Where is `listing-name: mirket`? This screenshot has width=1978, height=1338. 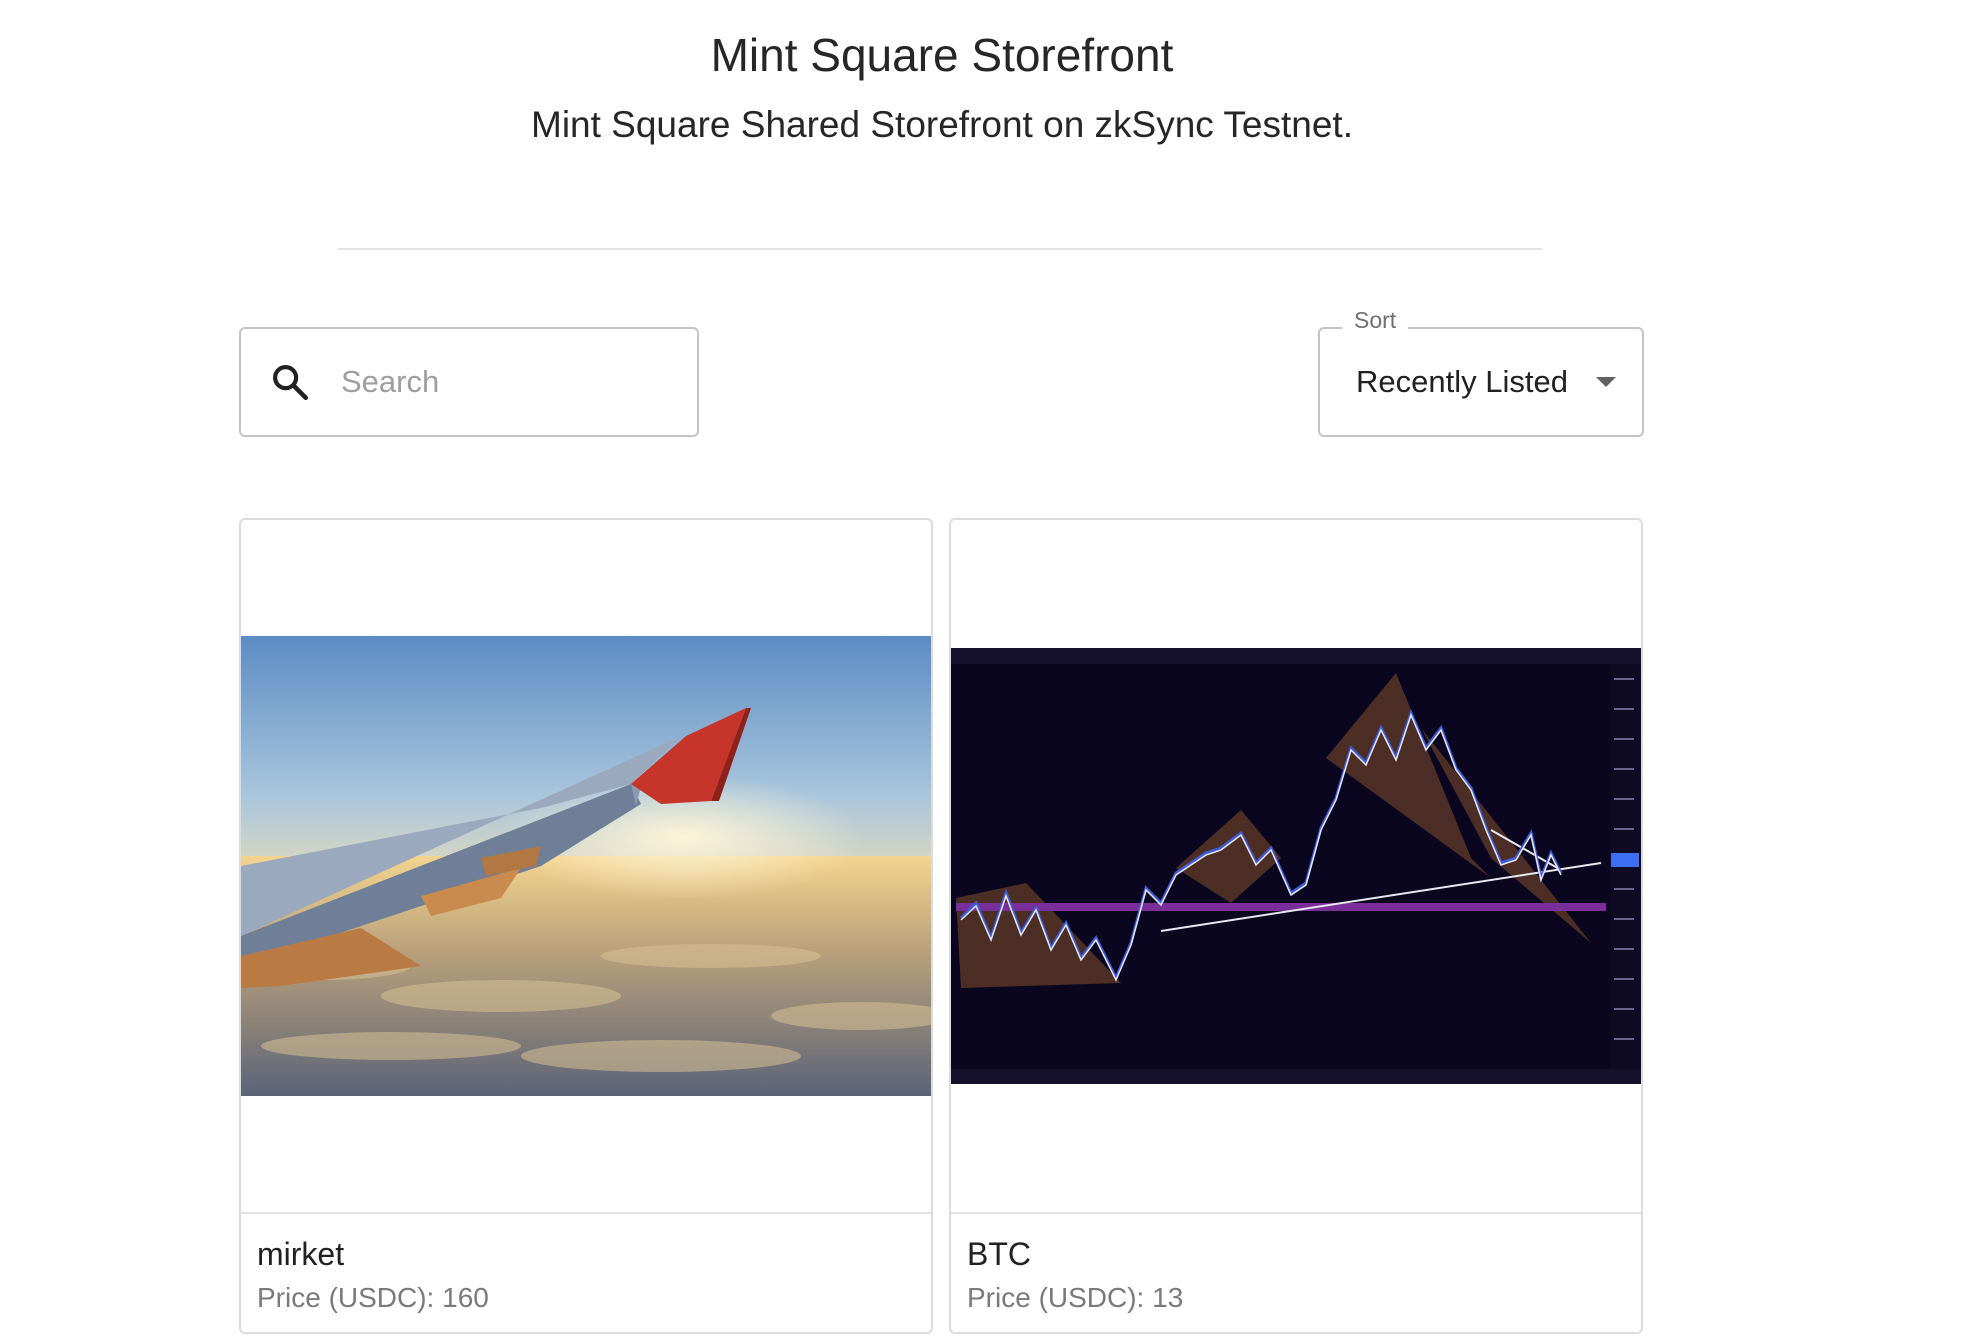 listing-name: mirket is located at coordinates (301, 1254).